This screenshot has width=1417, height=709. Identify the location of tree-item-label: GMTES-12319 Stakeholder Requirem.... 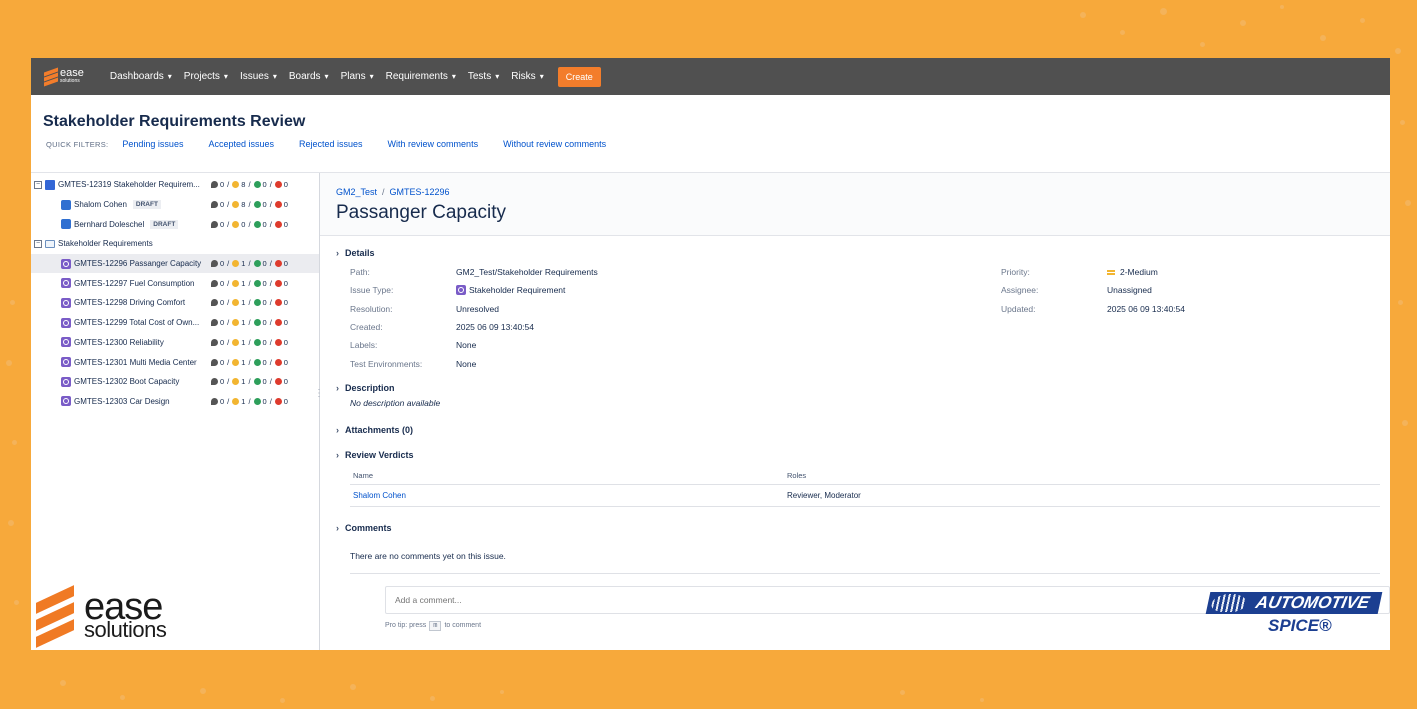
(129, 185).